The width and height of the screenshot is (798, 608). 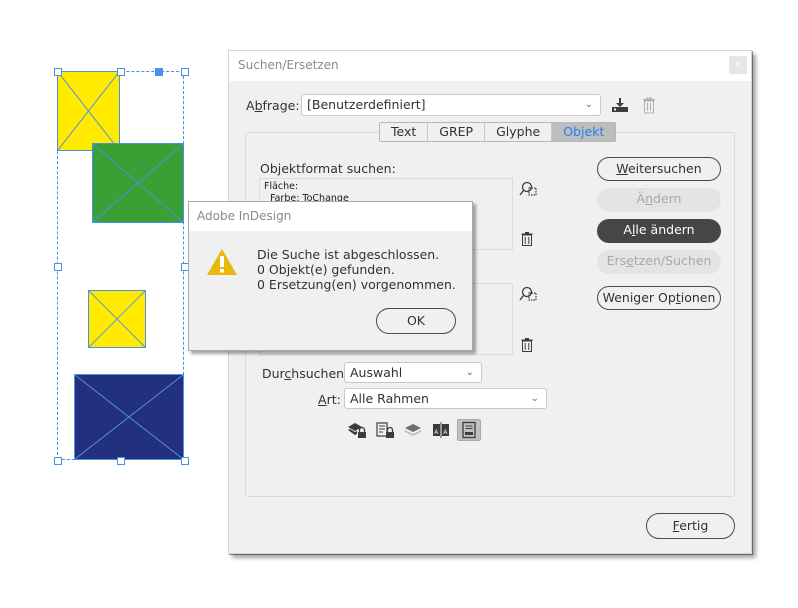 What do you see at coordinates (665, 229) in the screenshot?
I see `button-text: le ändern` at bounding box center [665, 229].